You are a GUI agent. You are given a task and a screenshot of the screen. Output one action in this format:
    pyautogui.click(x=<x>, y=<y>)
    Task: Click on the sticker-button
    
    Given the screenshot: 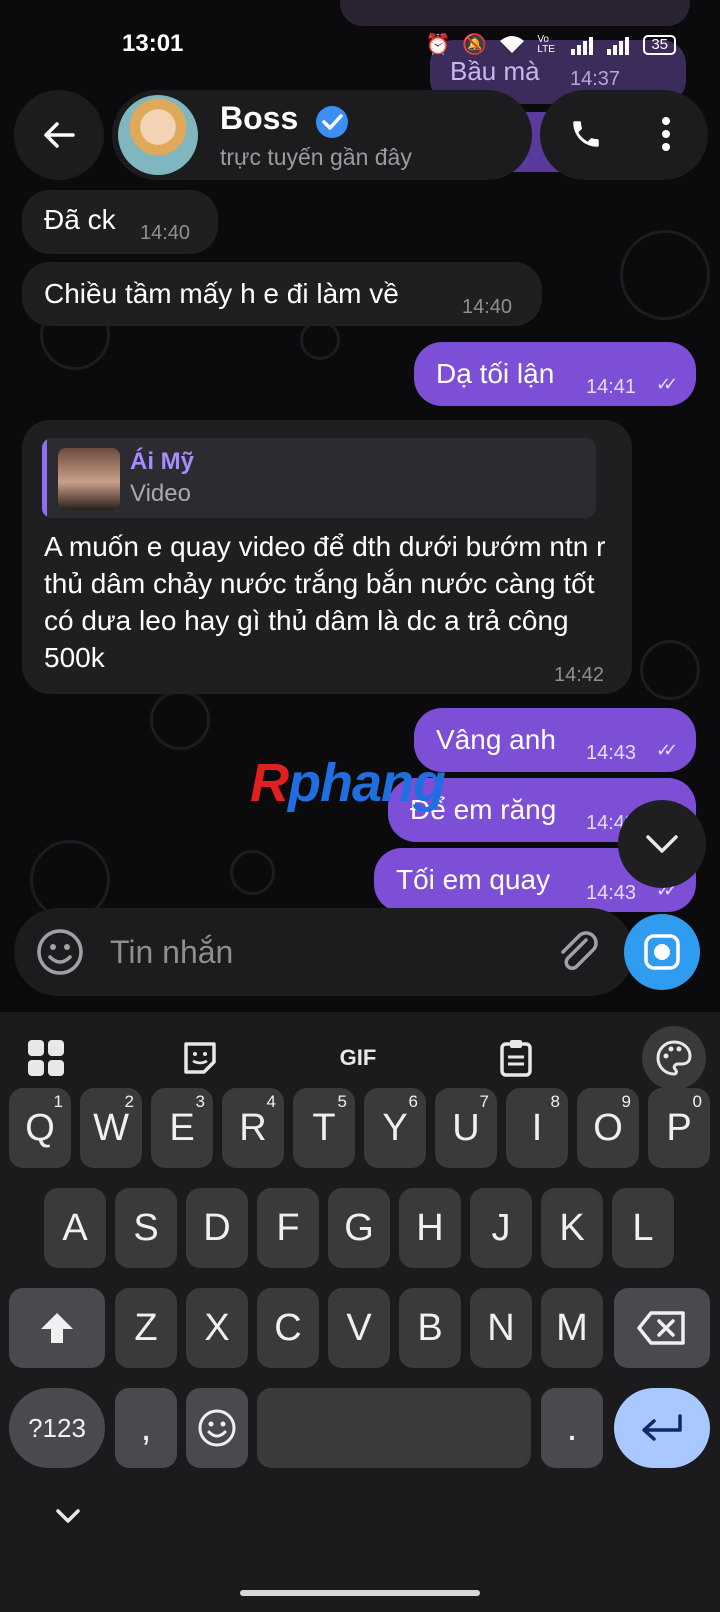 What is the action you would take?
    pyautogui.click(x=200, y=1058)
    